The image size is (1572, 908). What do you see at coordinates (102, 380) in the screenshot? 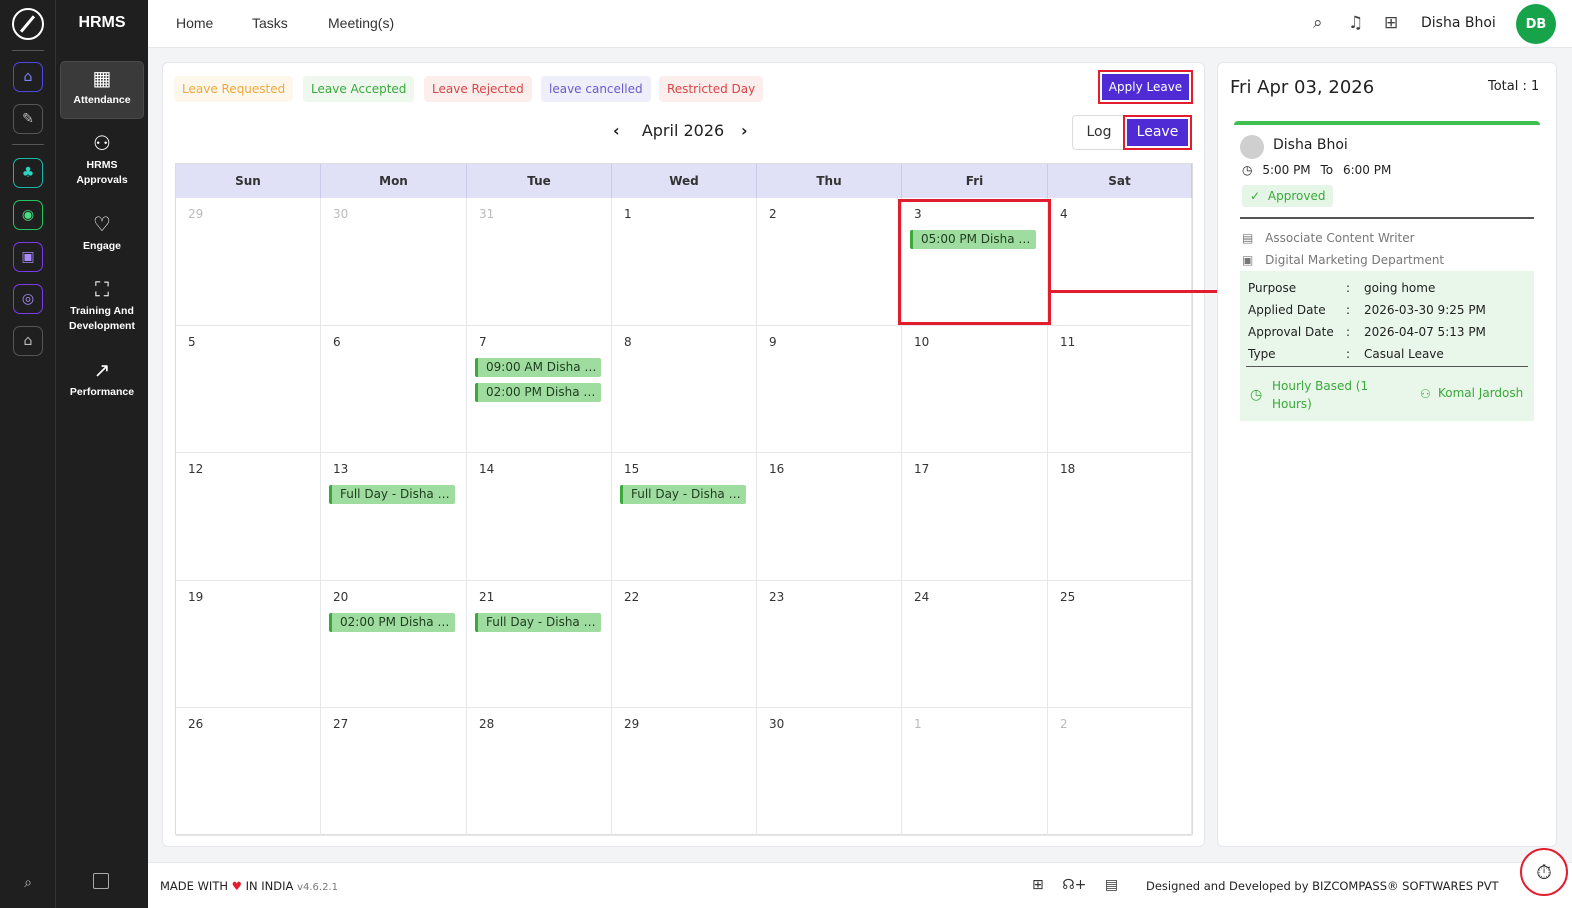
I see `sidebar-item-performance: ↗ Performance` at bounding box center [102, 380].